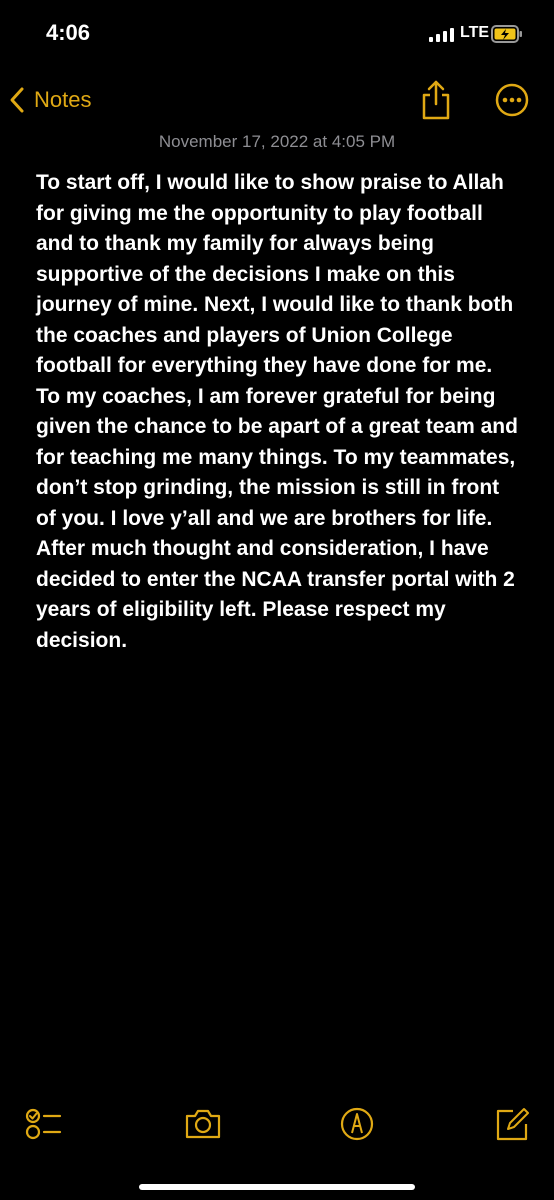  I want to click on markup-icon, so click(357, 1124).